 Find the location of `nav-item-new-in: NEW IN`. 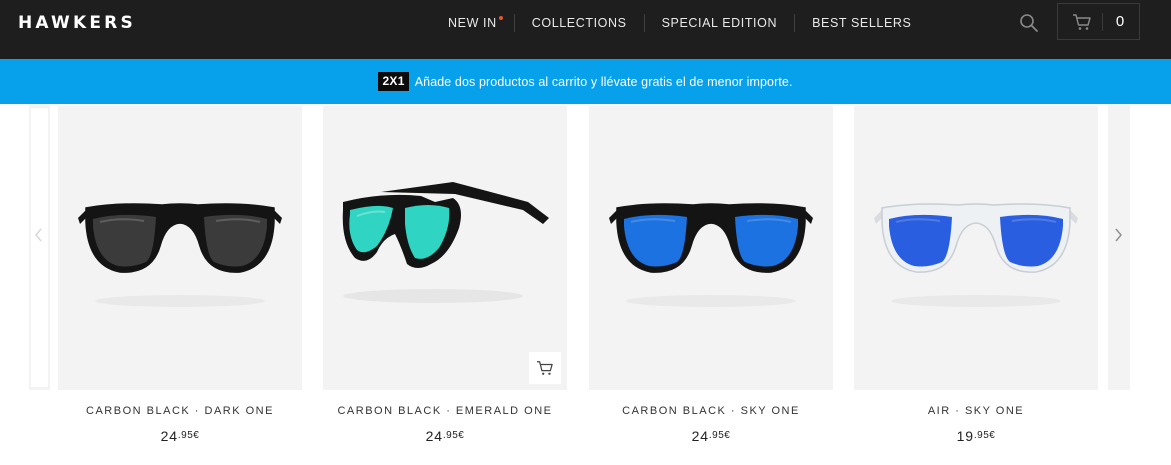

nav-item-new-in: NEW IN is located at coordinates (475, 23).